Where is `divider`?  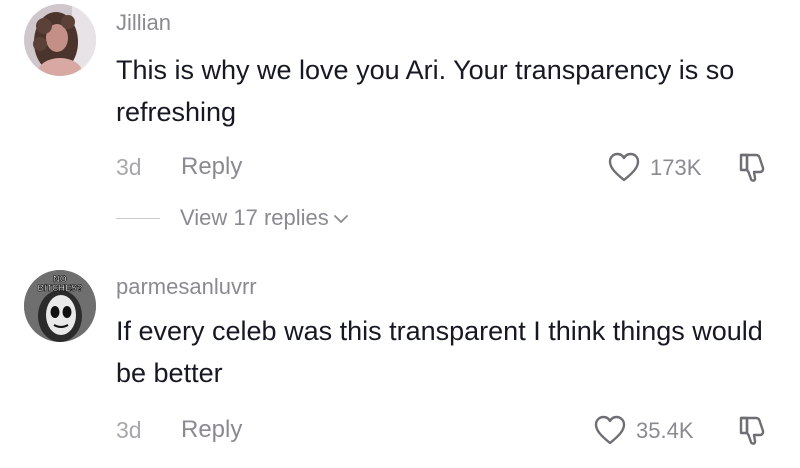
divider is located at coordinates (138, 218).